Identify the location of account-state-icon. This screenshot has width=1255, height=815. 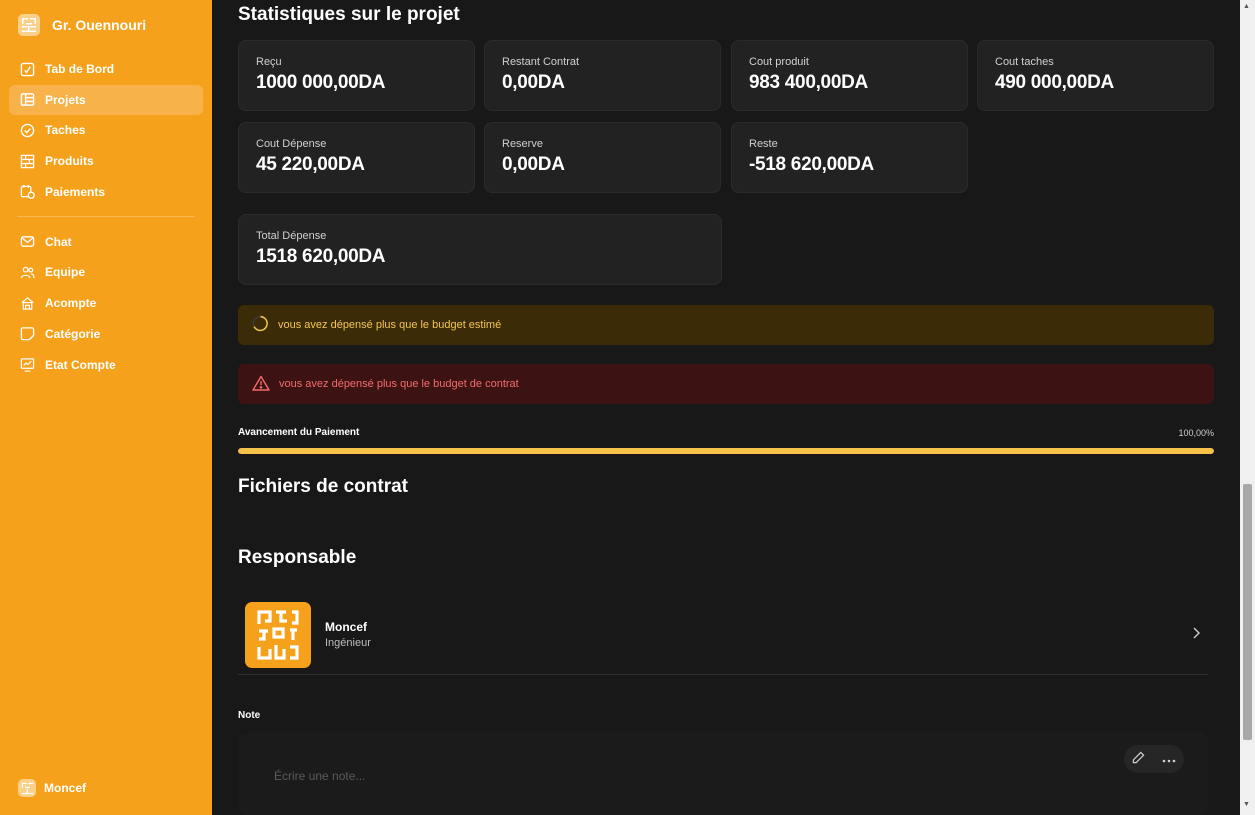
(27, 364).